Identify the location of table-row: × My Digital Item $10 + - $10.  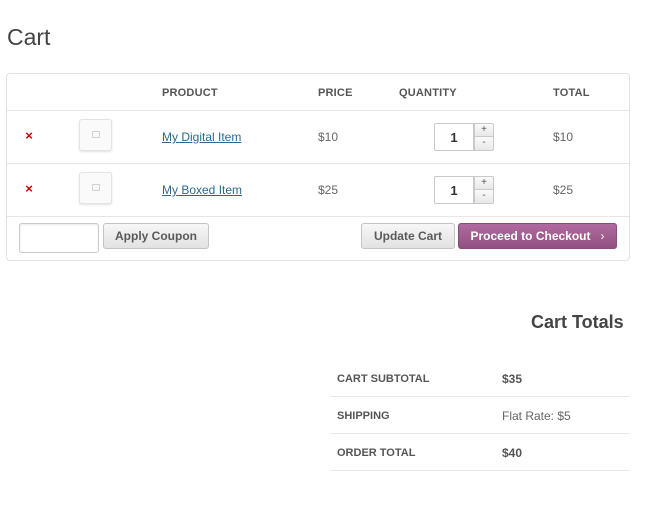
(318, 137).